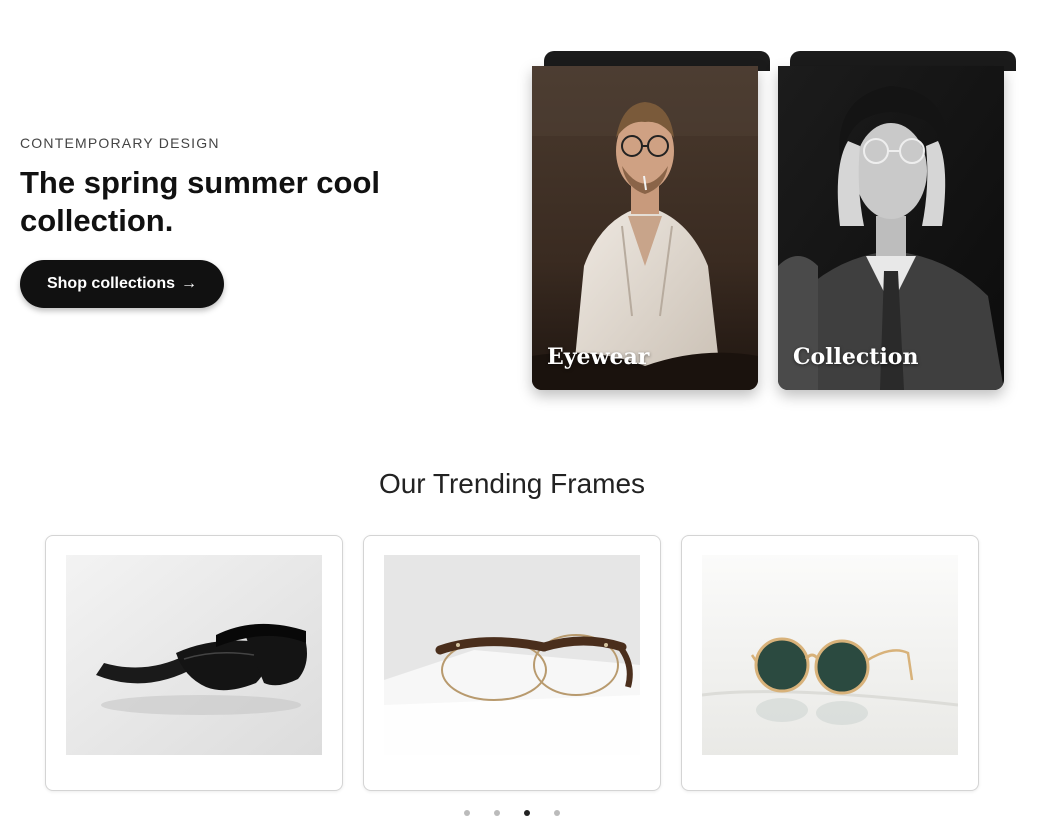 The width and height of the screenshot is (1049, 822). What do you see at coordinates (856, 357) in the screenshot?
I see `category-label: Collection` at bounding box center [856, 357].